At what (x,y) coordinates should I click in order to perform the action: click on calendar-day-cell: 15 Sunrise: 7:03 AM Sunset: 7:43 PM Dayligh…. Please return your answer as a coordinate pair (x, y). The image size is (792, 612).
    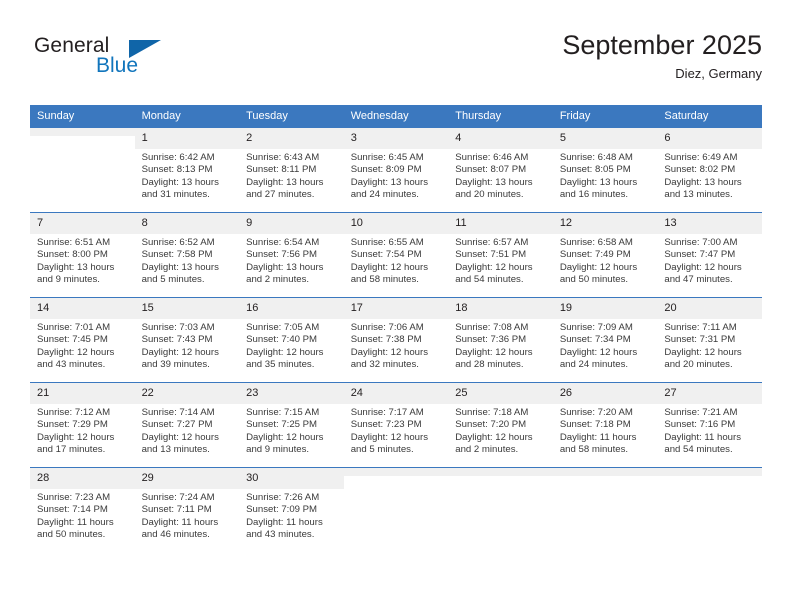
    Looking at the image, I should click on (187, 340).